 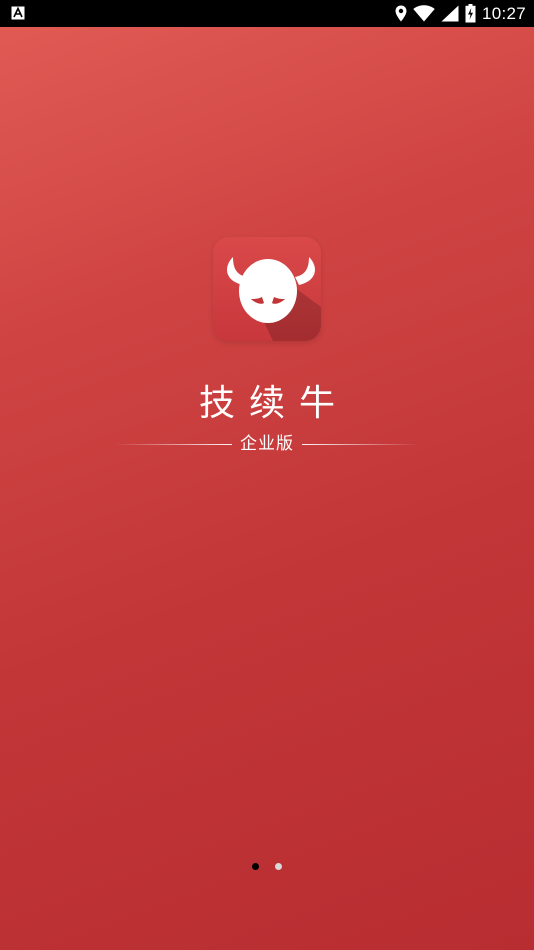 I want to click on status-bar: 10:27, so click(x=267, y=13).